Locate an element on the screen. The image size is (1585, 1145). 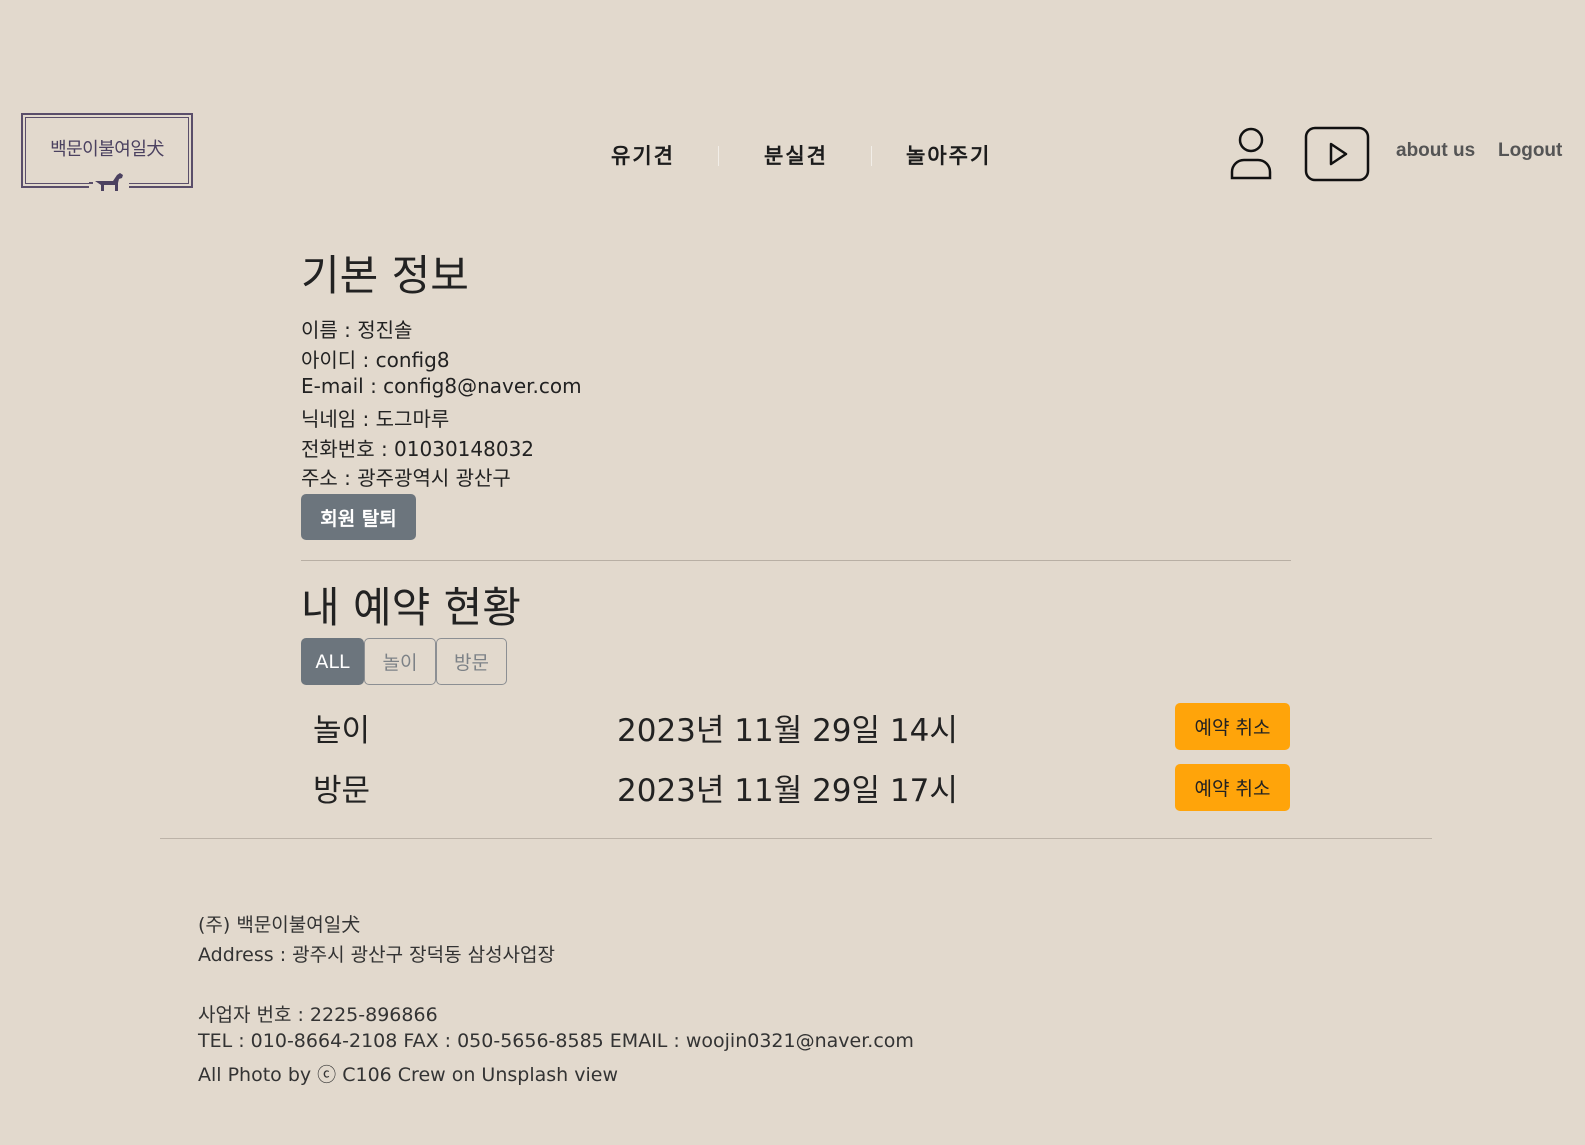
info-phone: 전화번호 : 01030148032 is located at coordinates (418, 449).